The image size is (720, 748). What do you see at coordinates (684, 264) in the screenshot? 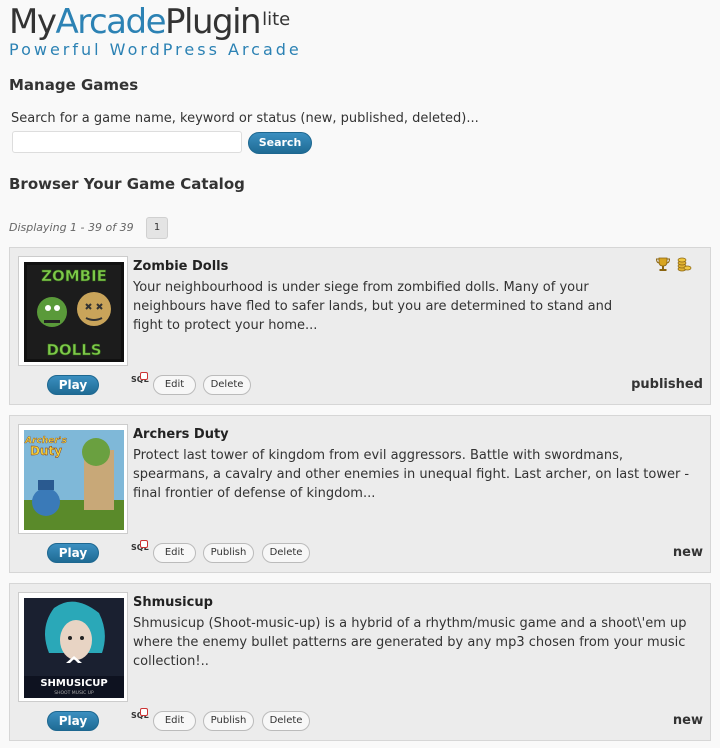
I see `coins-icon` at bounding box center [684, 264].